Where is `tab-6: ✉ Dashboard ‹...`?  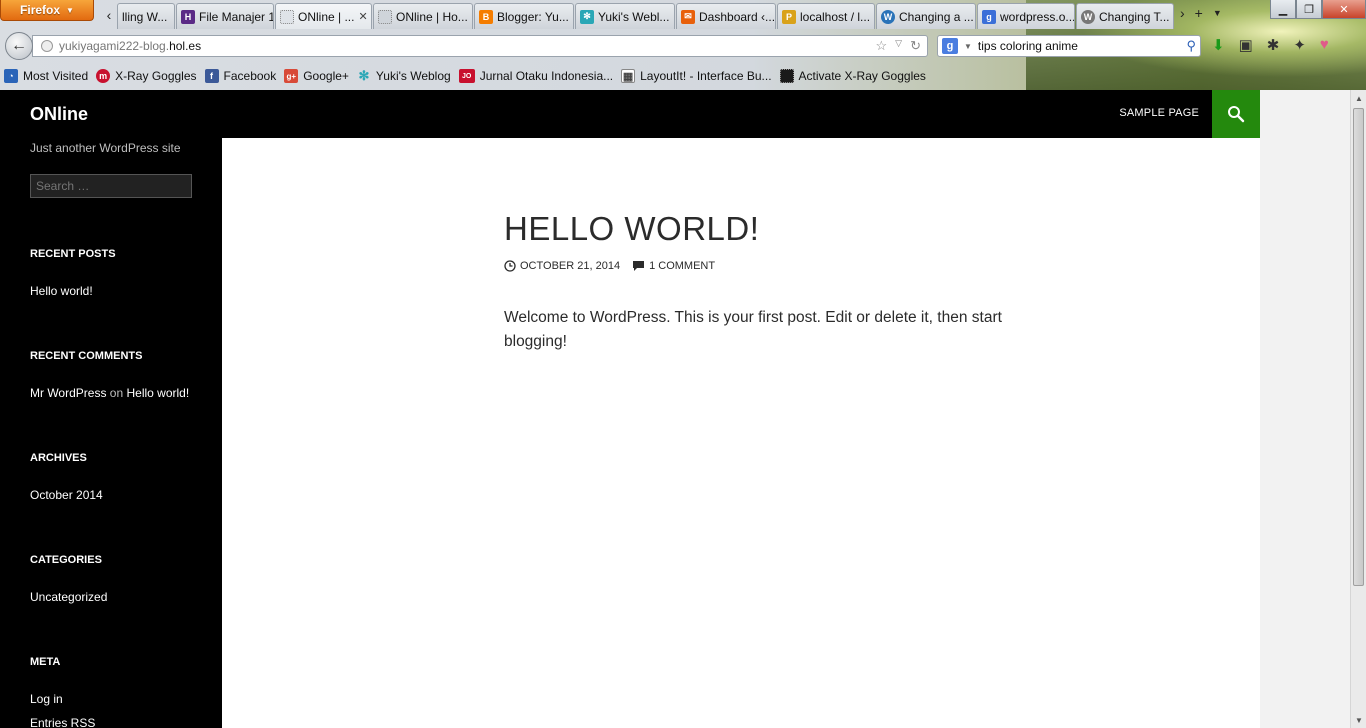
tab-6: ✉ Dashboard ‹... is located at coordinates (726, 16).